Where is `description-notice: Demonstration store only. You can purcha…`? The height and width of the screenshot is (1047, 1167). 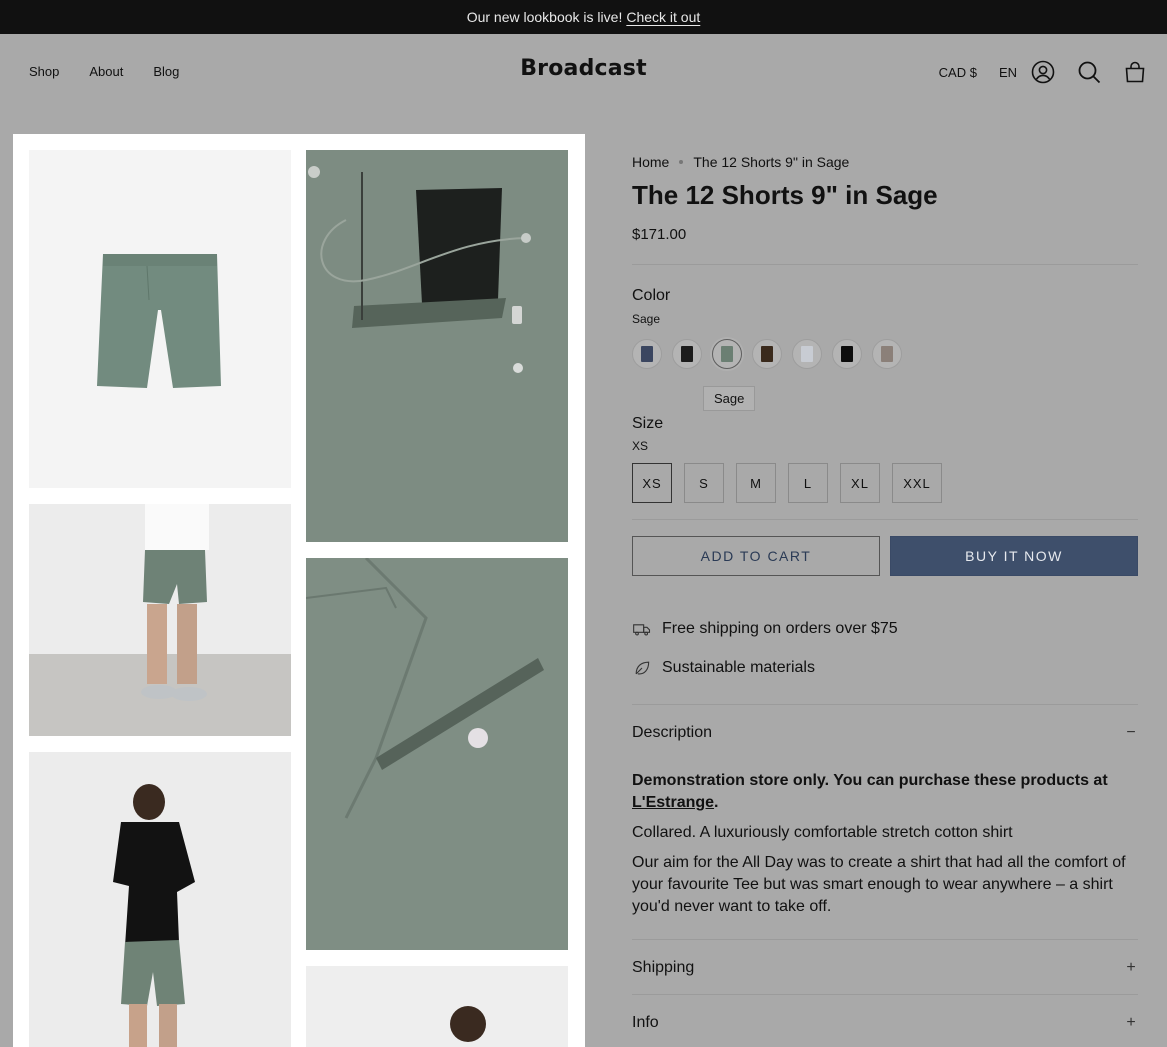
description-notice: Demonstration store only. You can purcha… is located at coordinates (885, 792).